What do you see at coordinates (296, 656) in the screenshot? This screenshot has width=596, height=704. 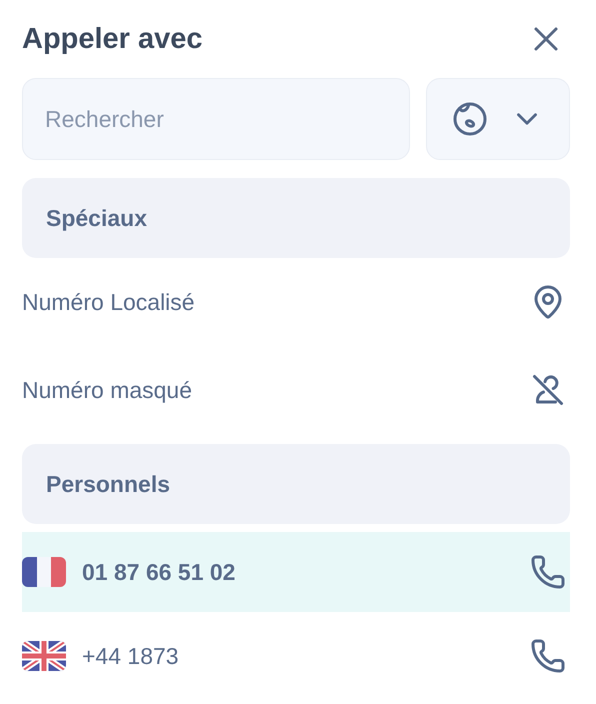 I see `caller-option: +44 1873` at bounding box center [296, 656].